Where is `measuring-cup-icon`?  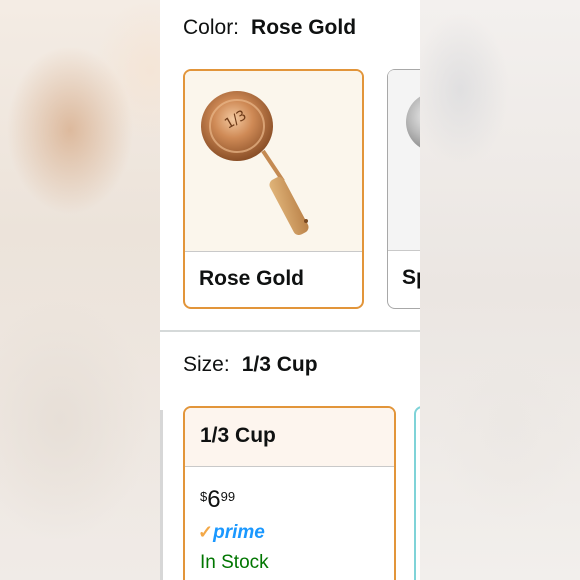 measuring-cup-icon is located at coordinates (413, 122).